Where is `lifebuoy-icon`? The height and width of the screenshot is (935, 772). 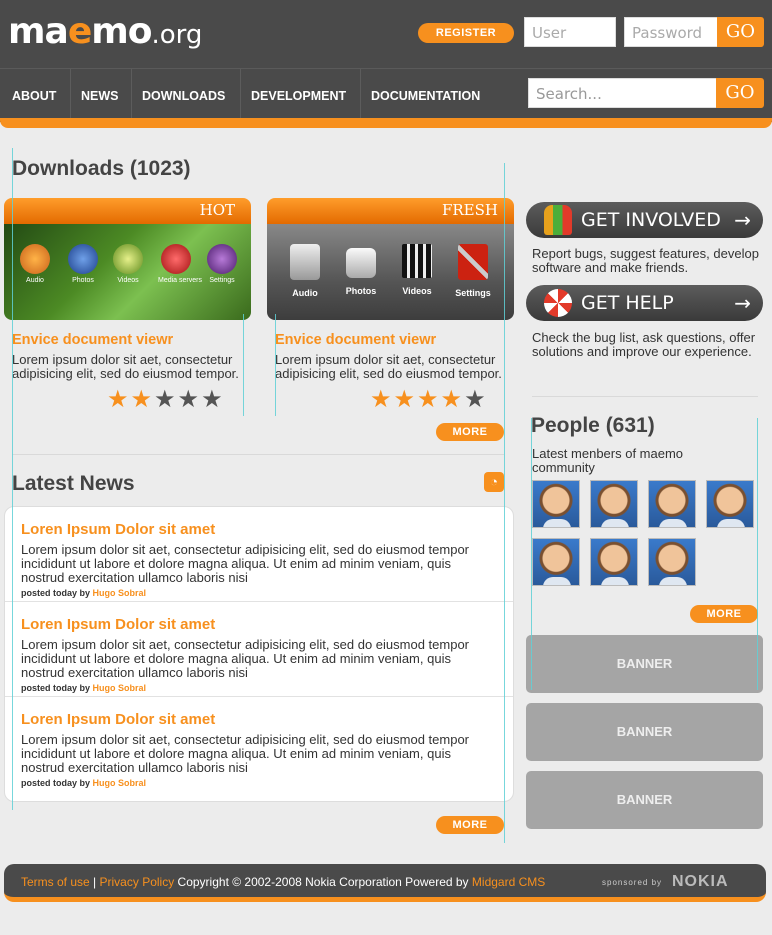
lifebuoy-icon is located at coordinates (558, 303).